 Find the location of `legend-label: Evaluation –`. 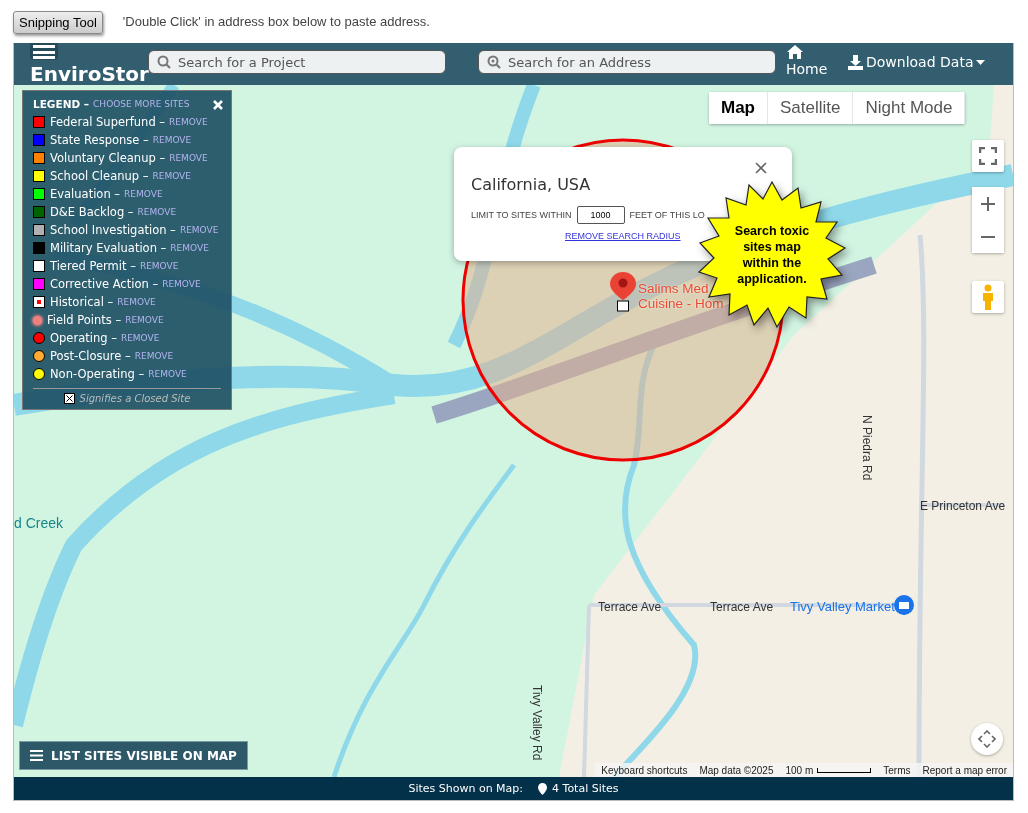

legend-label: Evaluation – is located at coordinates (85, 194).